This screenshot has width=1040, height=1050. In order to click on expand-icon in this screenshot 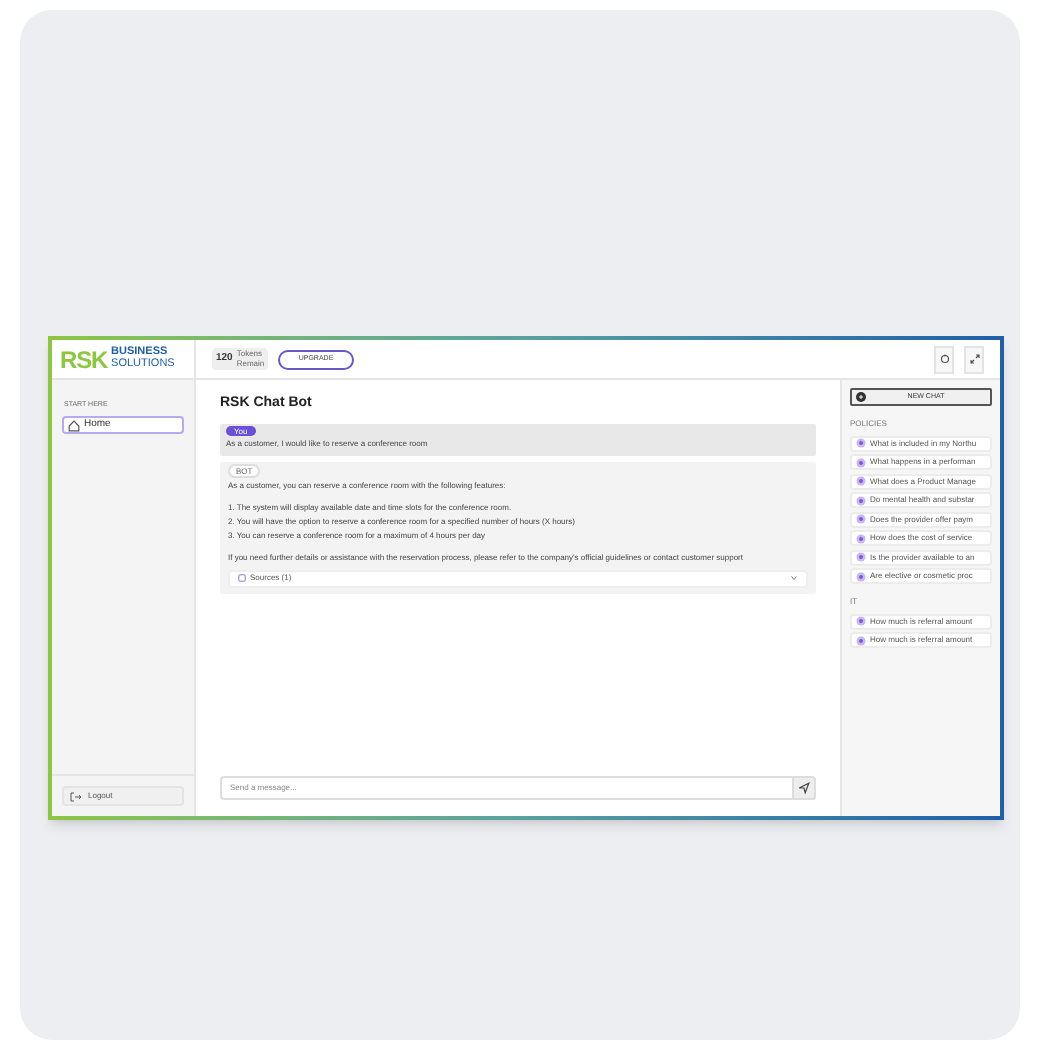, I will do `click(974, 359)`.